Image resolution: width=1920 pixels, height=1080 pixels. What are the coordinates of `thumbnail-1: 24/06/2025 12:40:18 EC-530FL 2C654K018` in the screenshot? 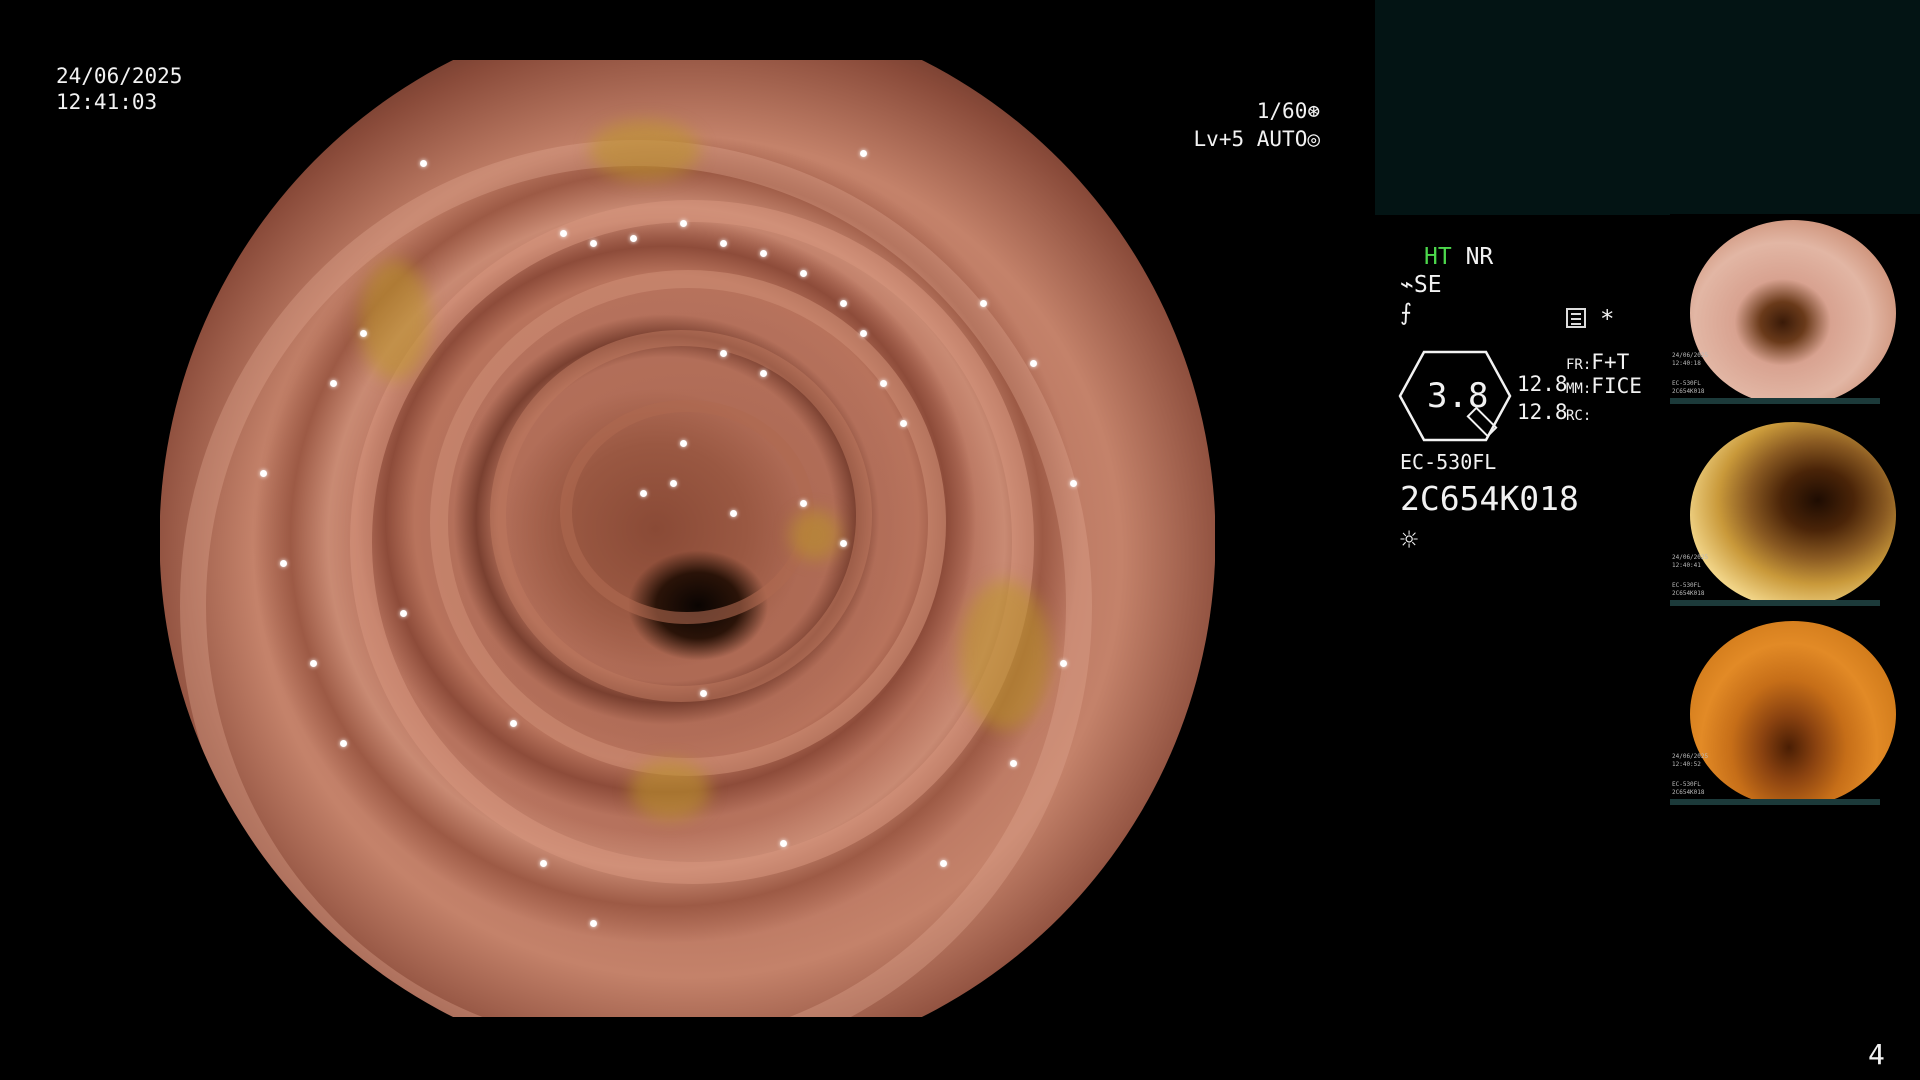 It's located at (1795, 309).